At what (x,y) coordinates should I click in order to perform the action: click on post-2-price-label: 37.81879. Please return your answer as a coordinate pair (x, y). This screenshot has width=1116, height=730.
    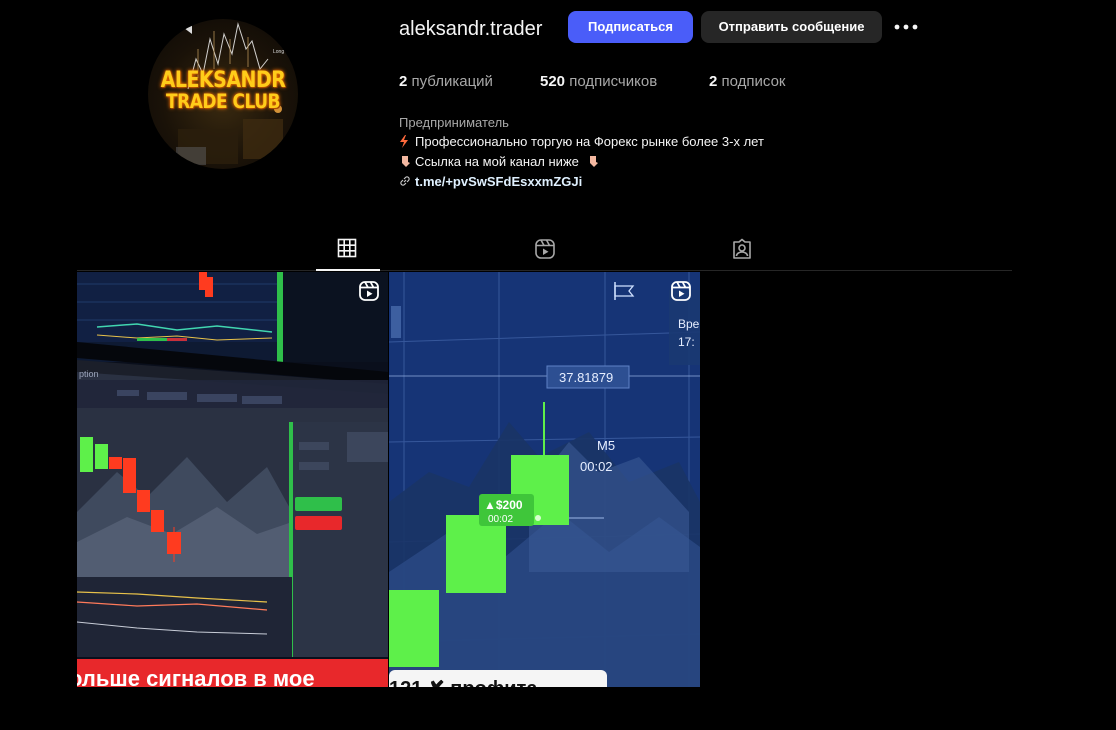
    Looking at the image, I should click on (586, 377).